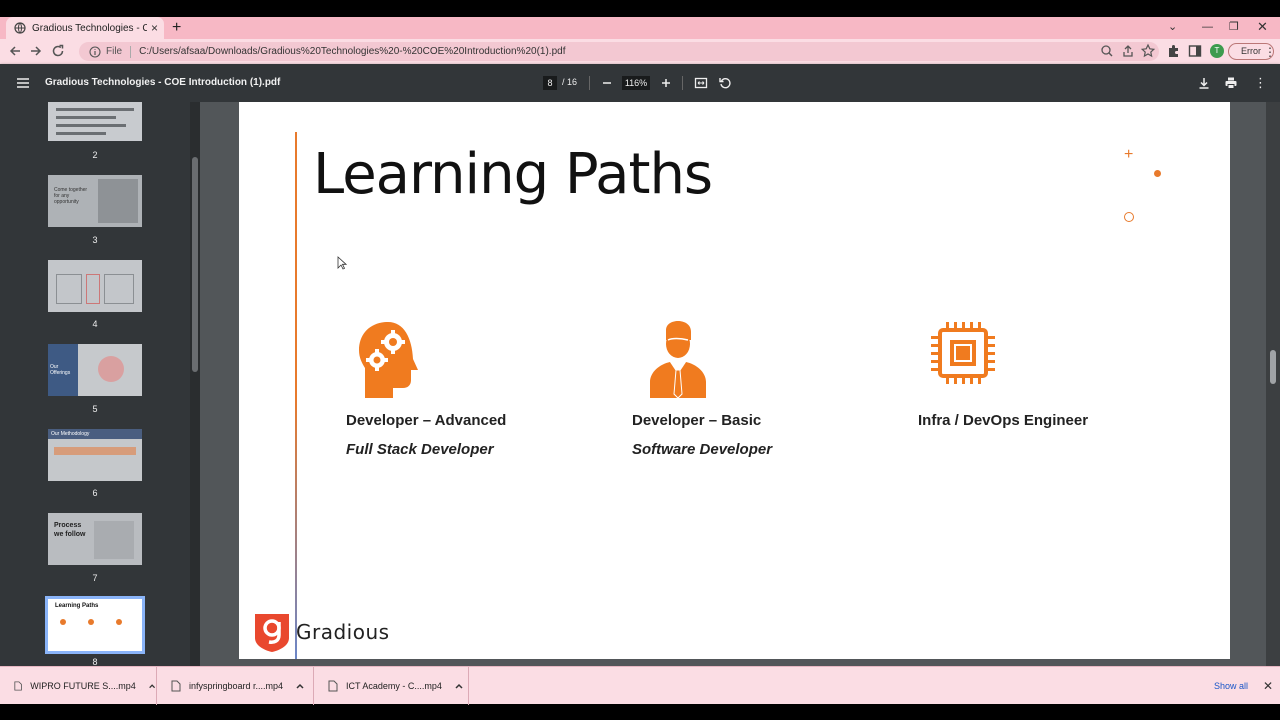 The image size is (1280, 720). I want to click on hamburger-menu-icon, so click(23, 83).